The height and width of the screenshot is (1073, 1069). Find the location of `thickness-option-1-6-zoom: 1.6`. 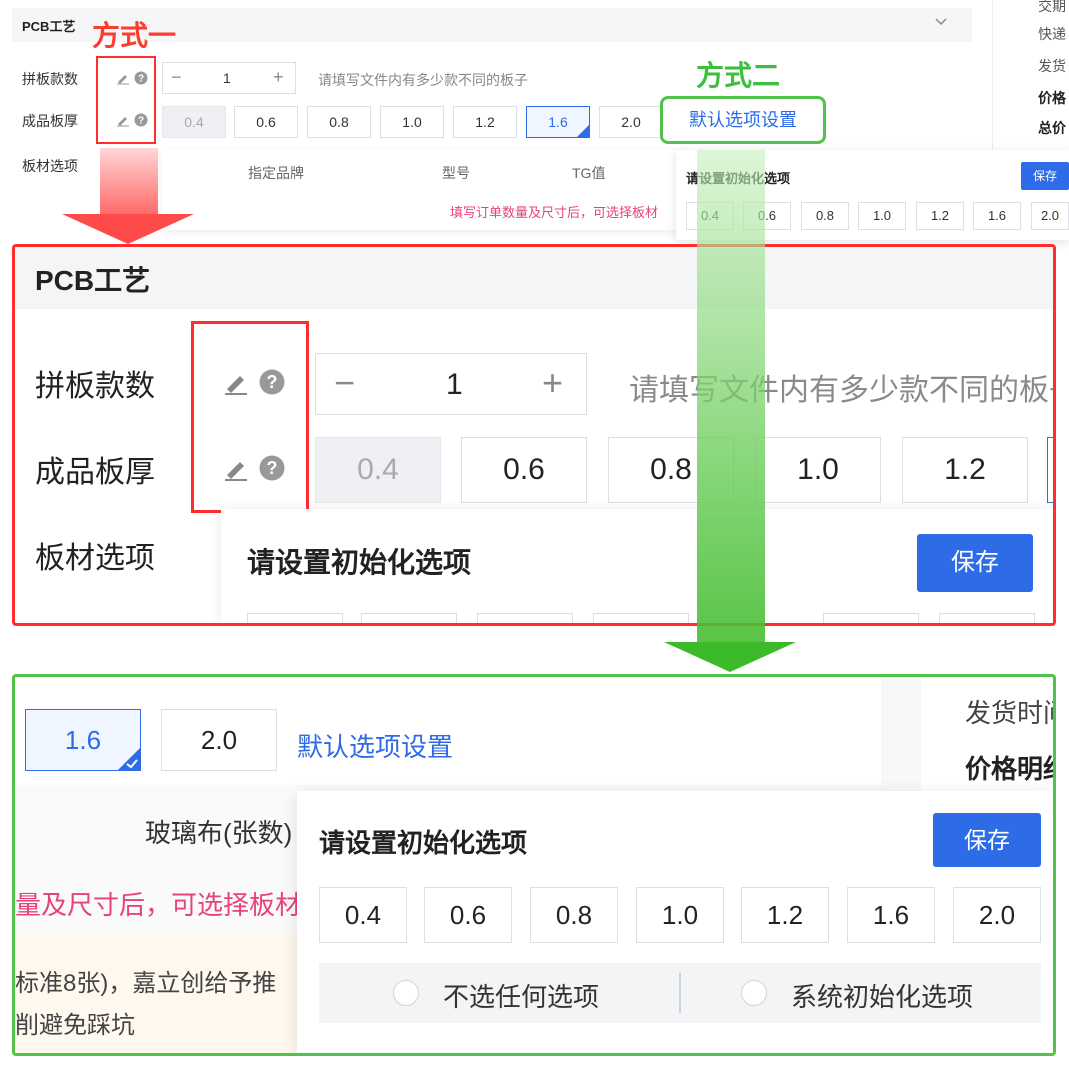

thickness-option-1-6-zoom: 1.6 is located at coordinates (83, 740).